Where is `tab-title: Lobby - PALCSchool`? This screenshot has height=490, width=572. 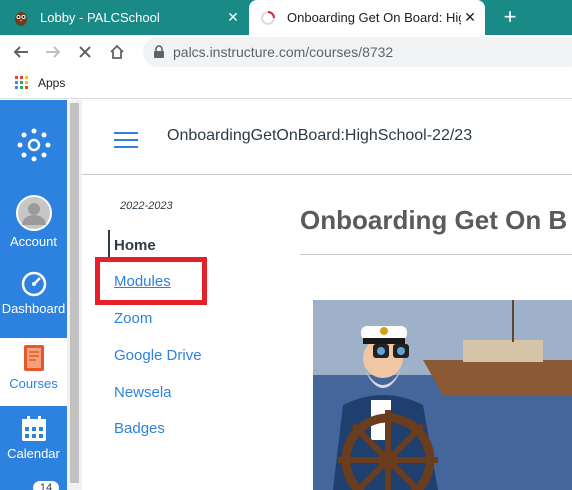 tab-title: Lobby - PALCSchool is located at coordinates (100, 17).